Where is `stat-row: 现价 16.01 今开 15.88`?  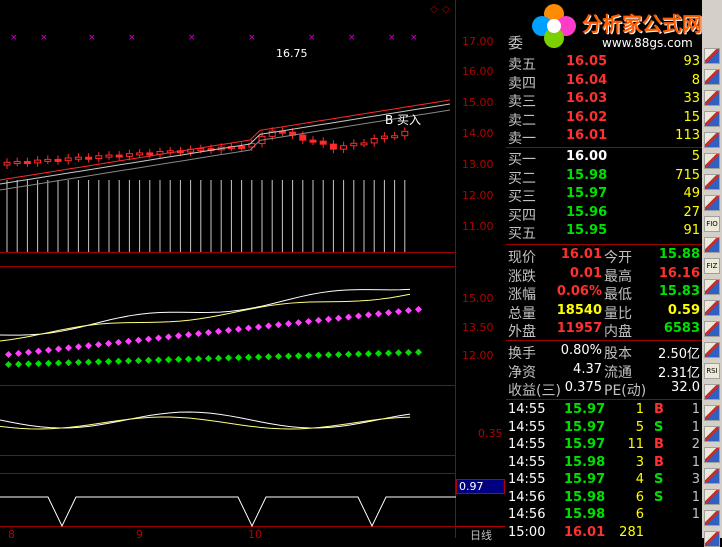 stat-row: 现价 16.01 今开 15.88 is located at coordinates (604, 256).